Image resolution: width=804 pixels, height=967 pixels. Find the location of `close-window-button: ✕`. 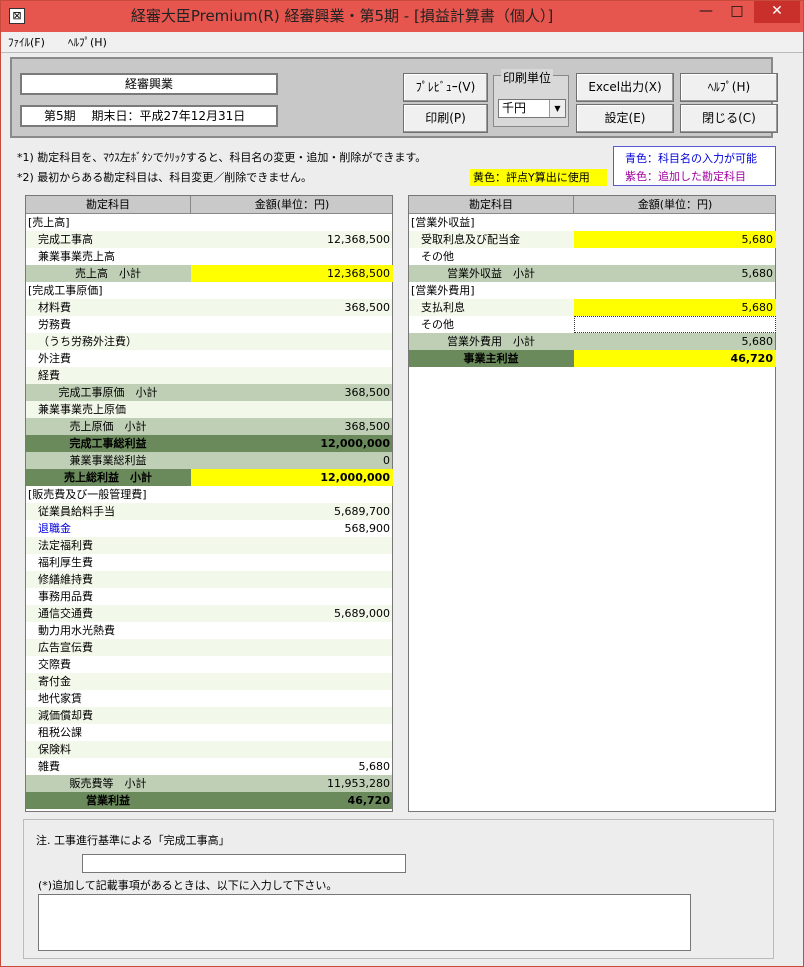

close-window-button: ✕ is located at coordinates (777, 12).